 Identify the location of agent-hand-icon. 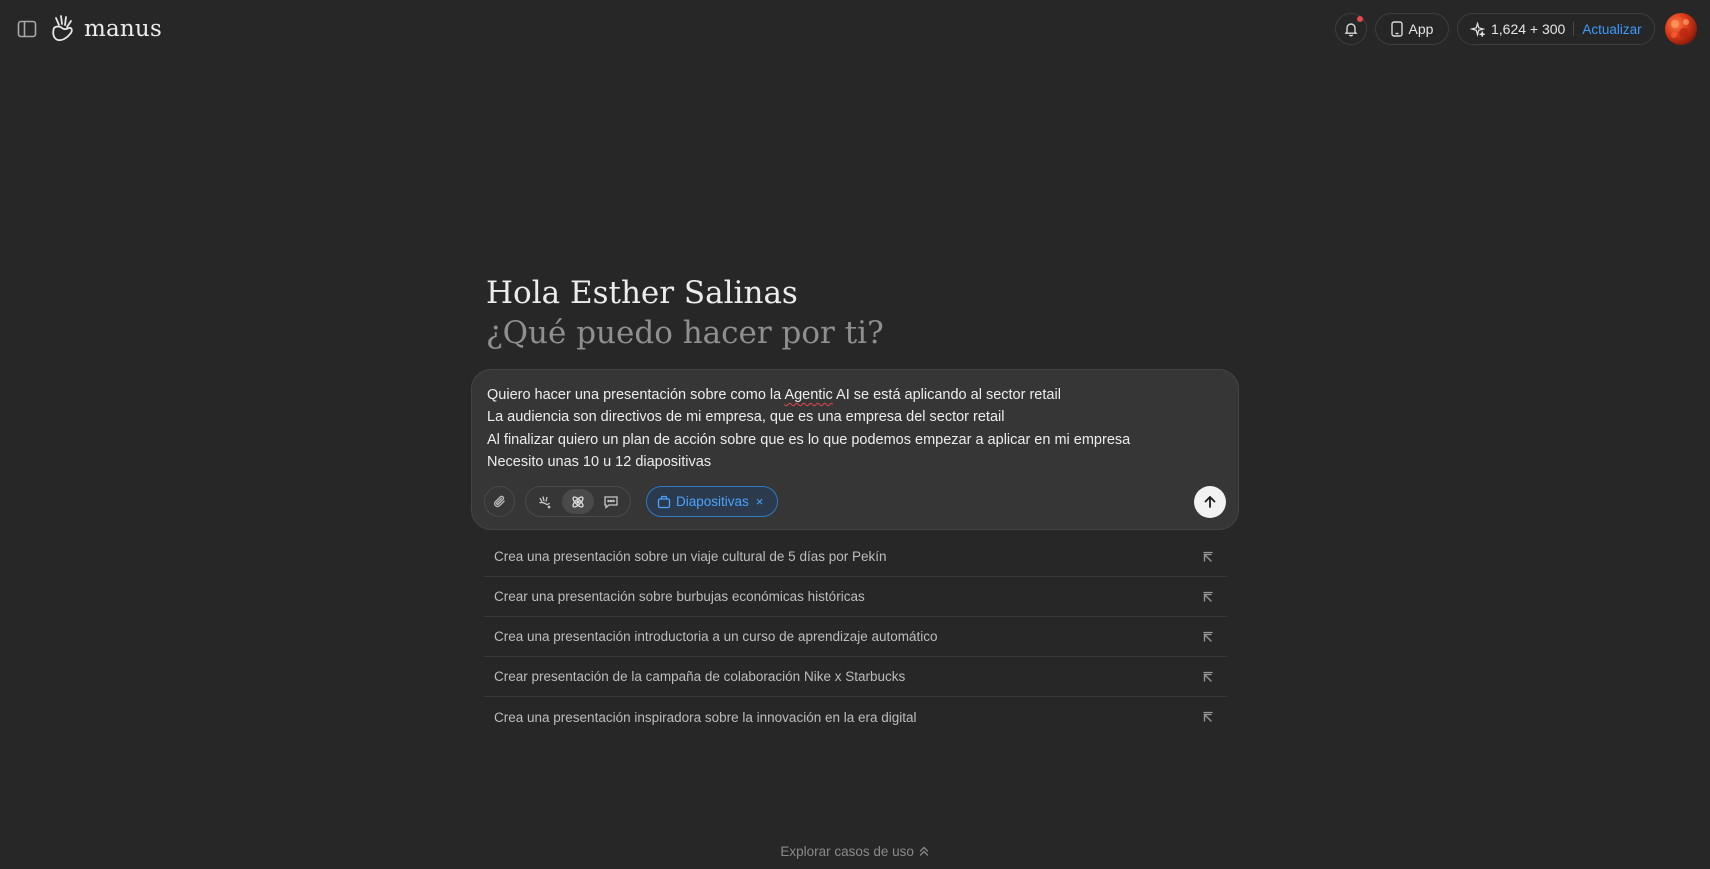
(544, 501).